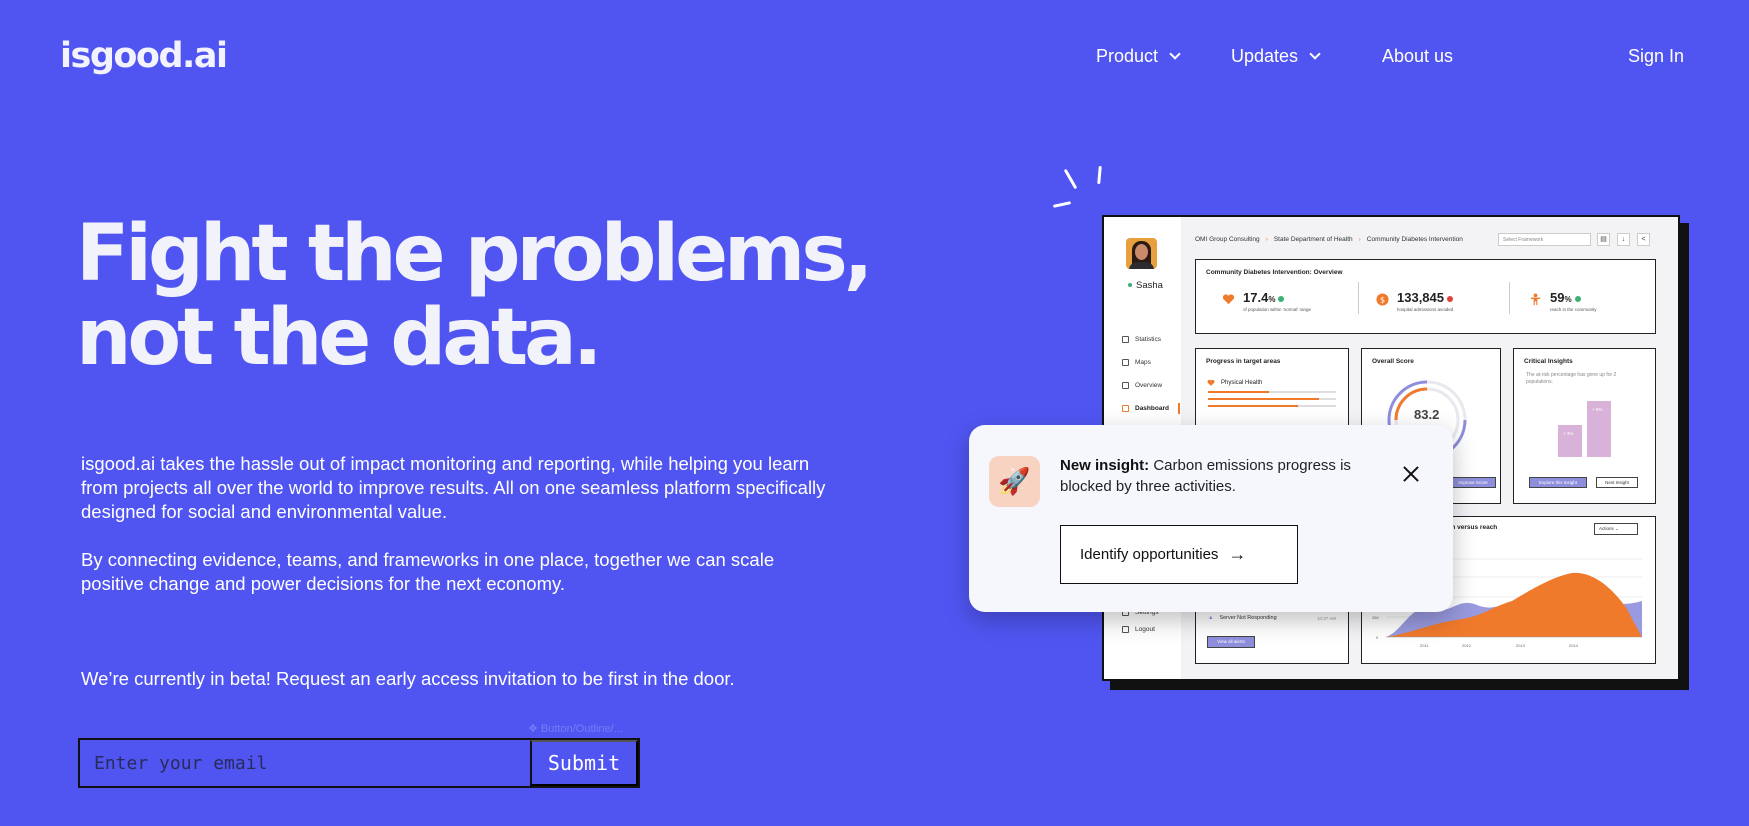  I want to click on trend-down-icon, so click(1450, 299).